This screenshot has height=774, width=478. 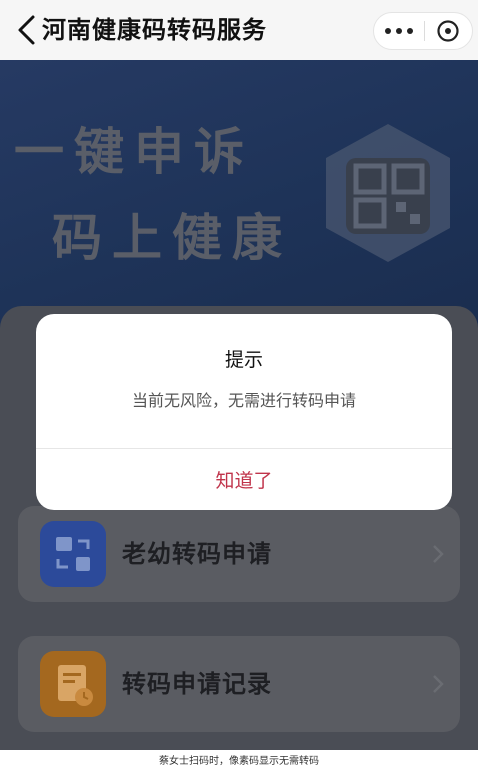 I want to click on mini-program-capsule, so click(x=423, y=31).